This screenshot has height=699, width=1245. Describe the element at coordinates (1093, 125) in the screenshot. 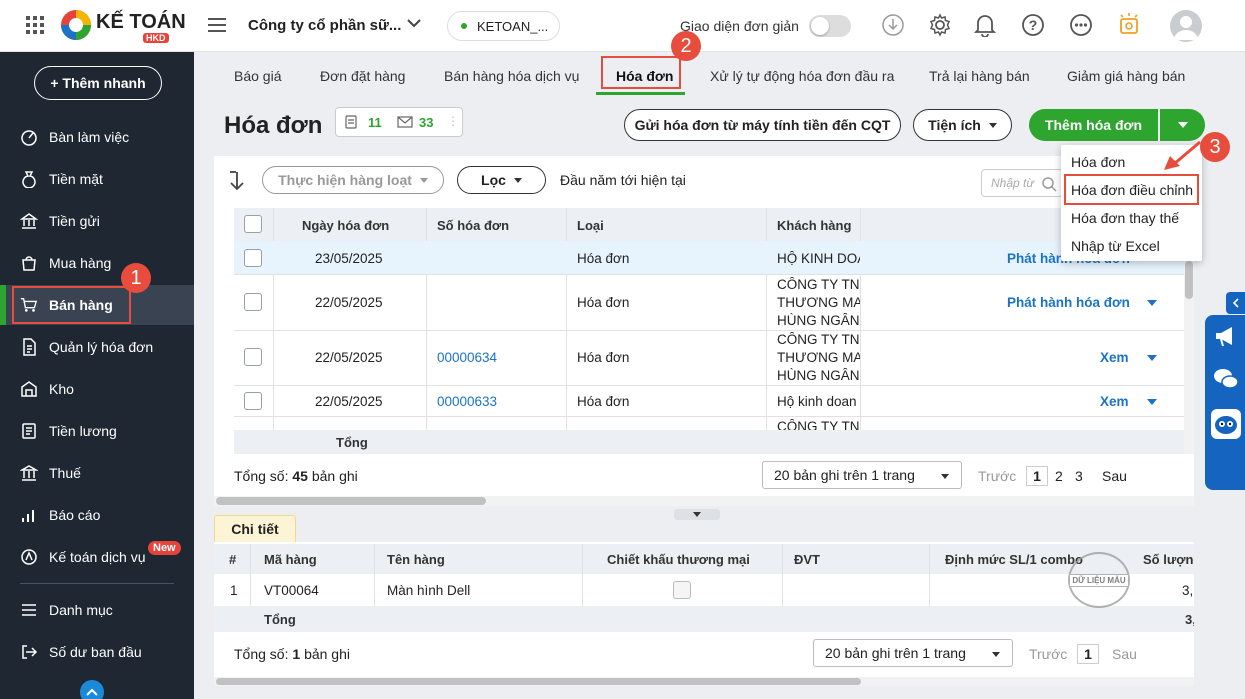

I see `add-invoice-button: Thêm hóa đơn` at that location.